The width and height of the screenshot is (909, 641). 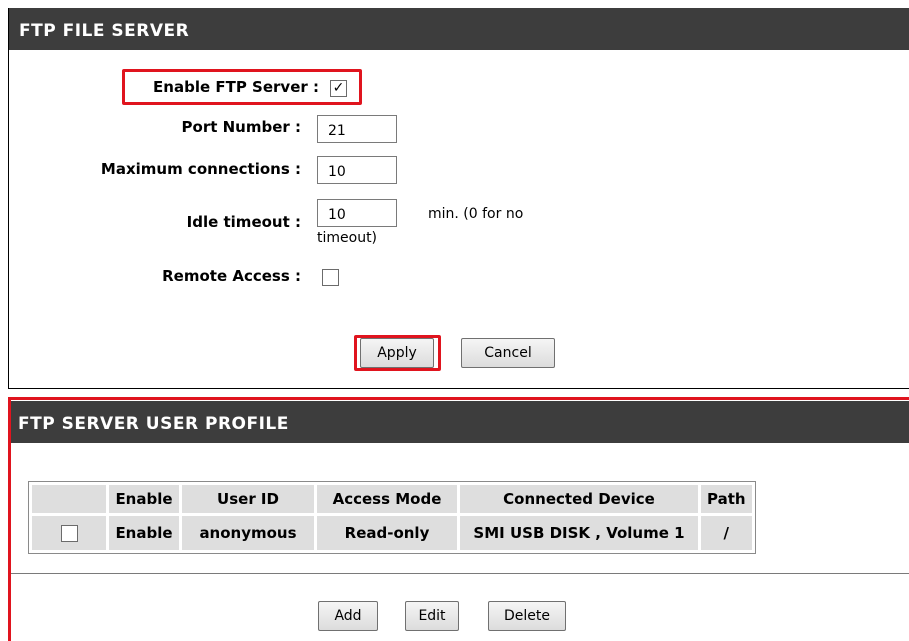 What do you see at coordinates (248, 499) in the screenshot?
I see `column-header-user-id: User ID` at bounding box center [248, 499].